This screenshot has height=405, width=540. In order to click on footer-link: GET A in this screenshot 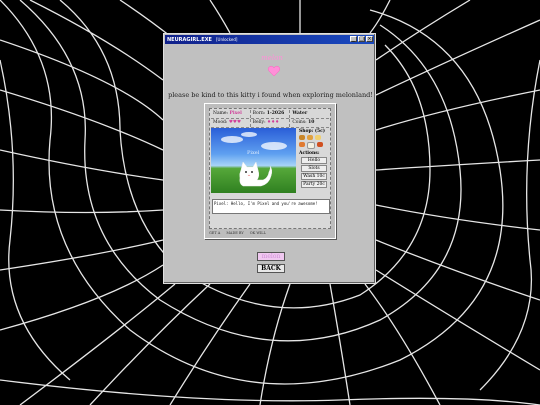, I will do `click(214, 233)`.